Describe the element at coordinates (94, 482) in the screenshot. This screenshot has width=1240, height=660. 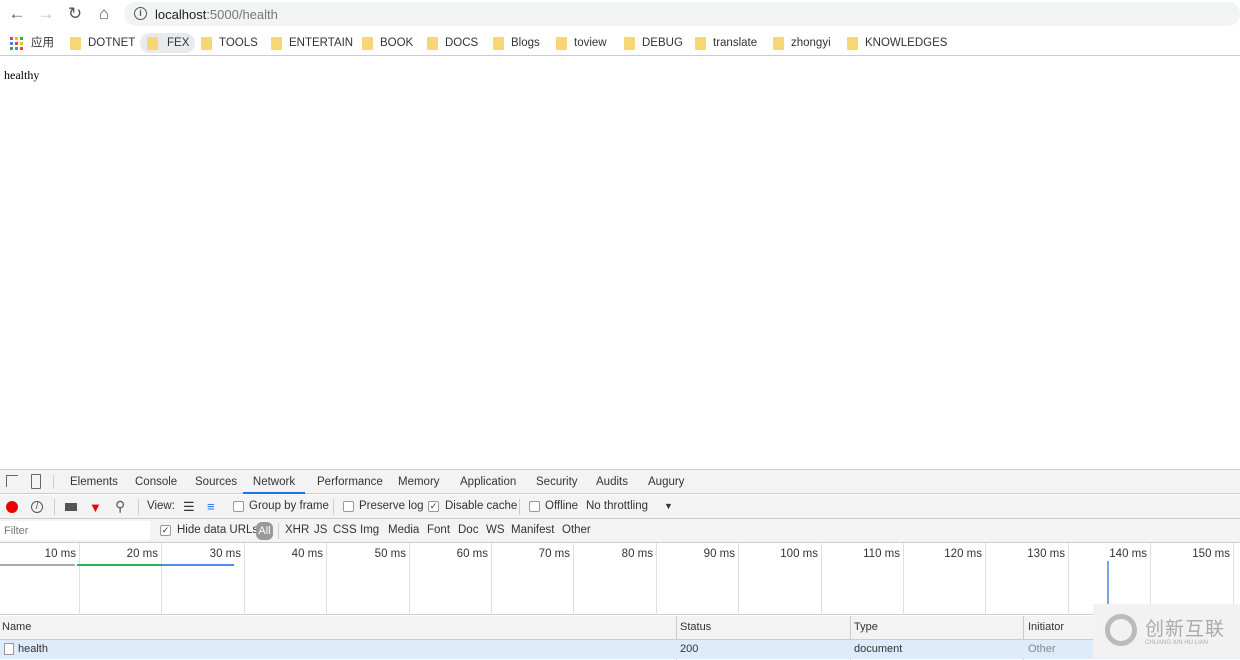
I see `tab-elements: Elements` at that location.